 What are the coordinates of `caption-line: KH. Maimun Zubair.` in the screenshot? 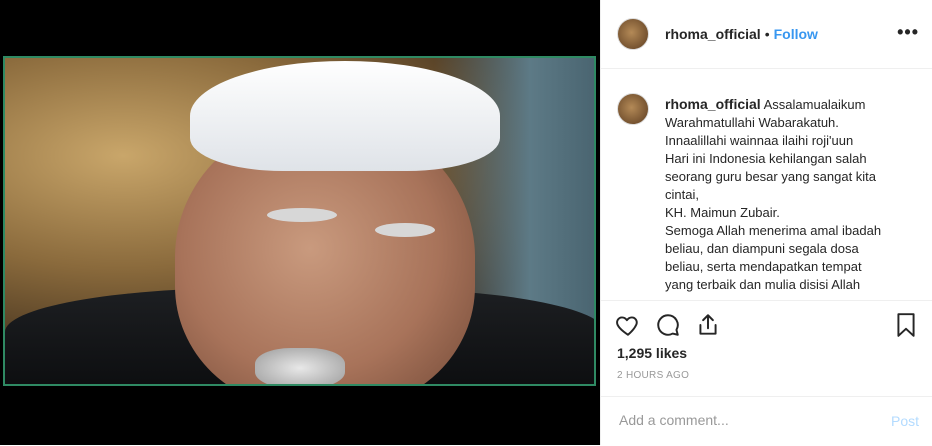 It's located at (722, 212).